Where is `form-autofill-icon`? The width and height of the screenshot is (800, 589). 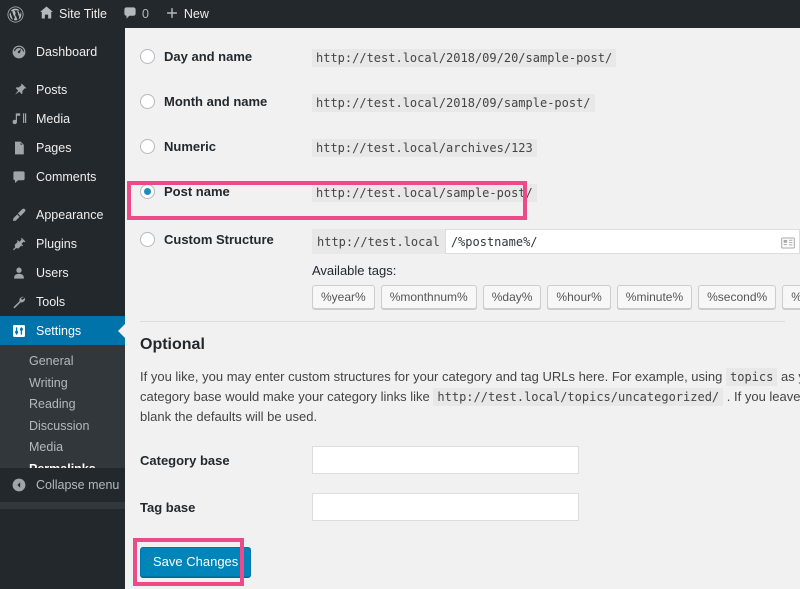
form-autofill-icon is located at coordinates (788, 242).